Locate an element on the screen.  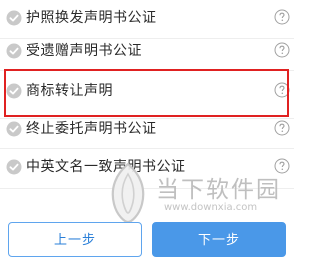
next-step-button: 下一步 is located at coordinates (219, 239).